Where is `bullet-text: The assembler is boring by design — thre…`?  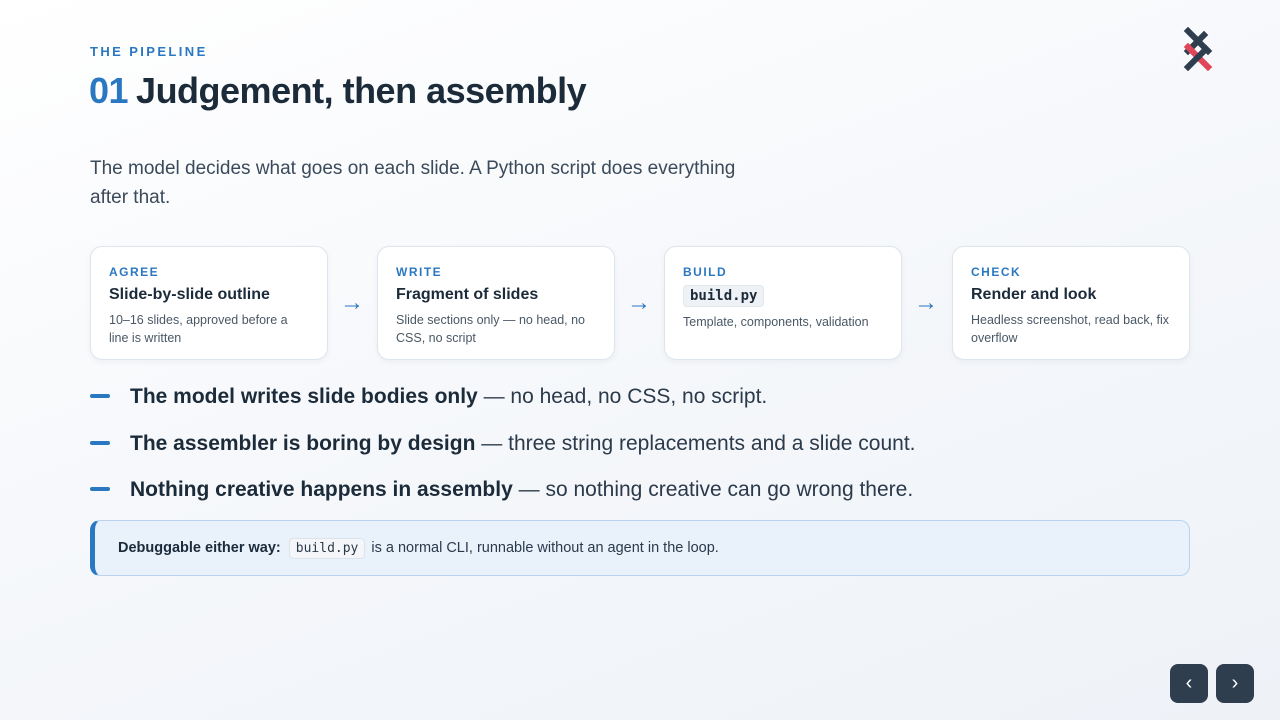 bullet-text: The assembler is boring by design — thre… is located at coordinates (523, 444).